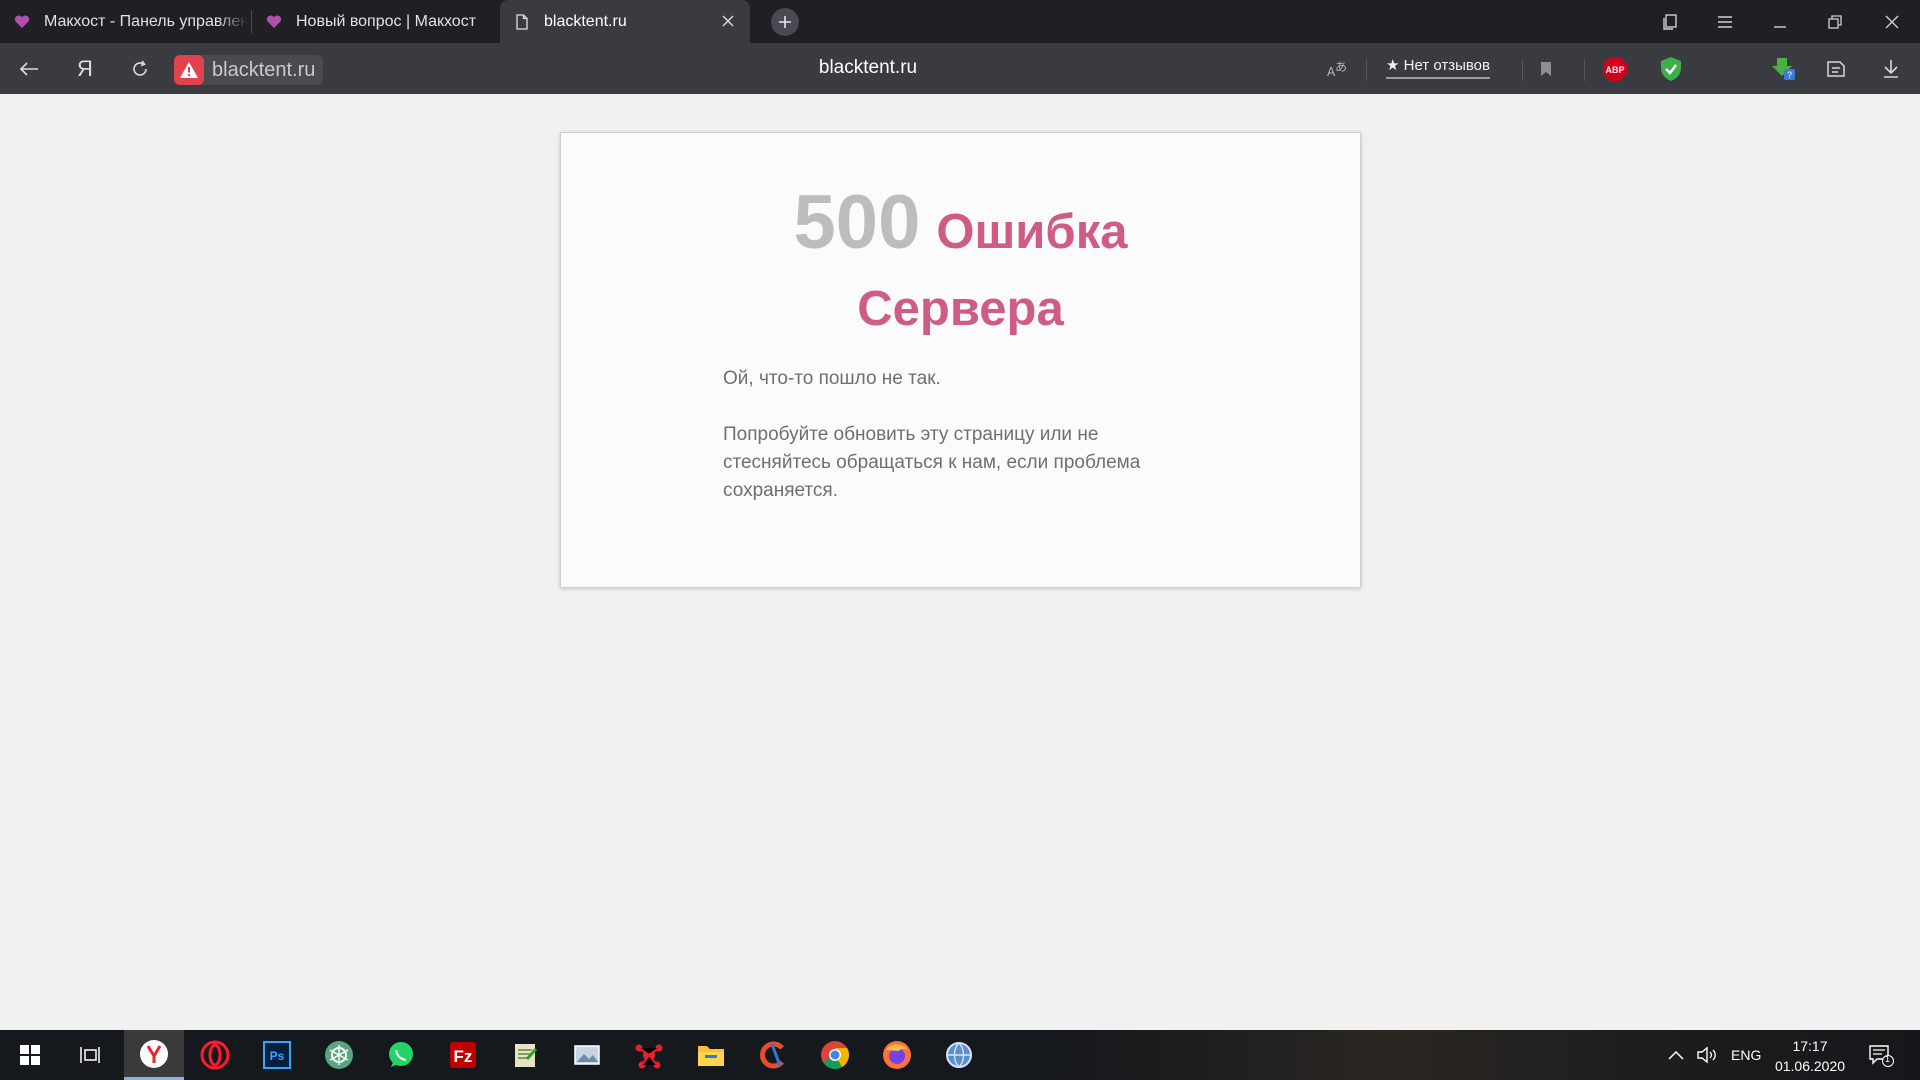 This screenshot has width=1920, height=1080. I want to click on file-explorer-icon, so click(711, 1056).